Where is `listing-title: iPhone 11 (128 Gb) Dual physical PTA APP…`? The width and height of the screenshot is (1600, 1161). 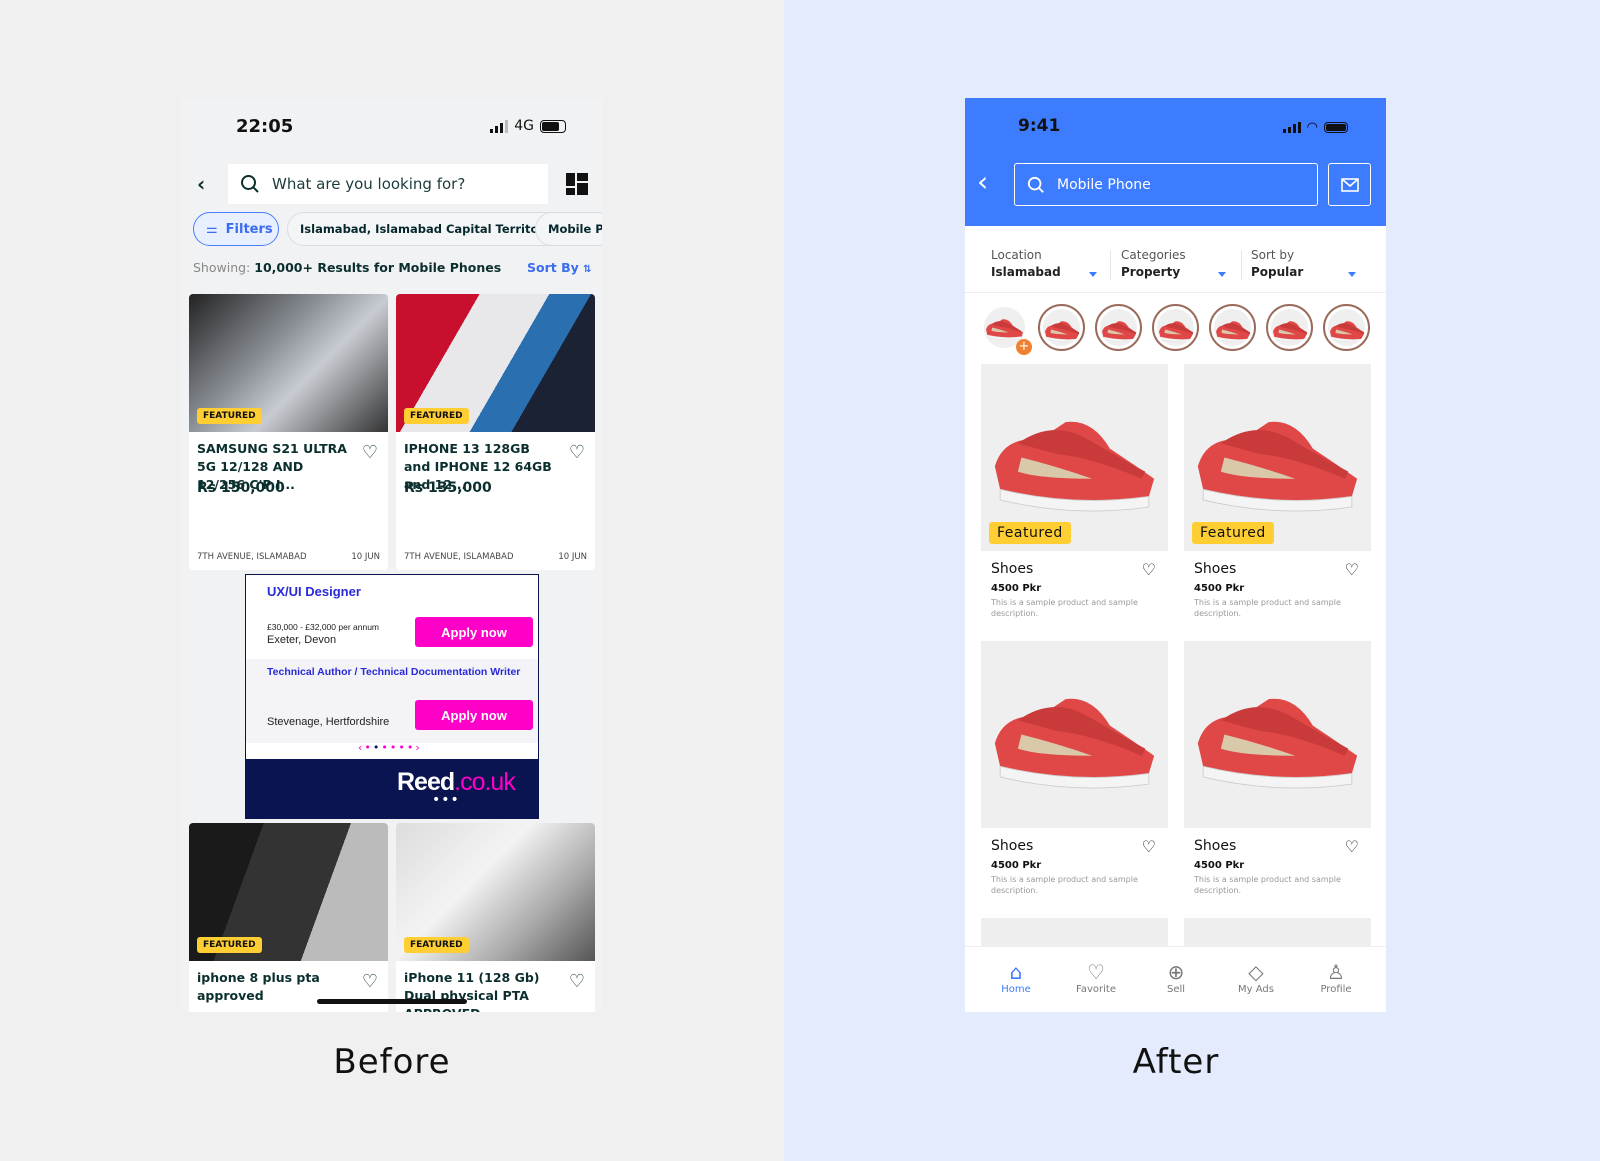 listing-title: iPhone 11 (128 Gb) Dual physical PTA APP… is located at coordinates (472, 991).